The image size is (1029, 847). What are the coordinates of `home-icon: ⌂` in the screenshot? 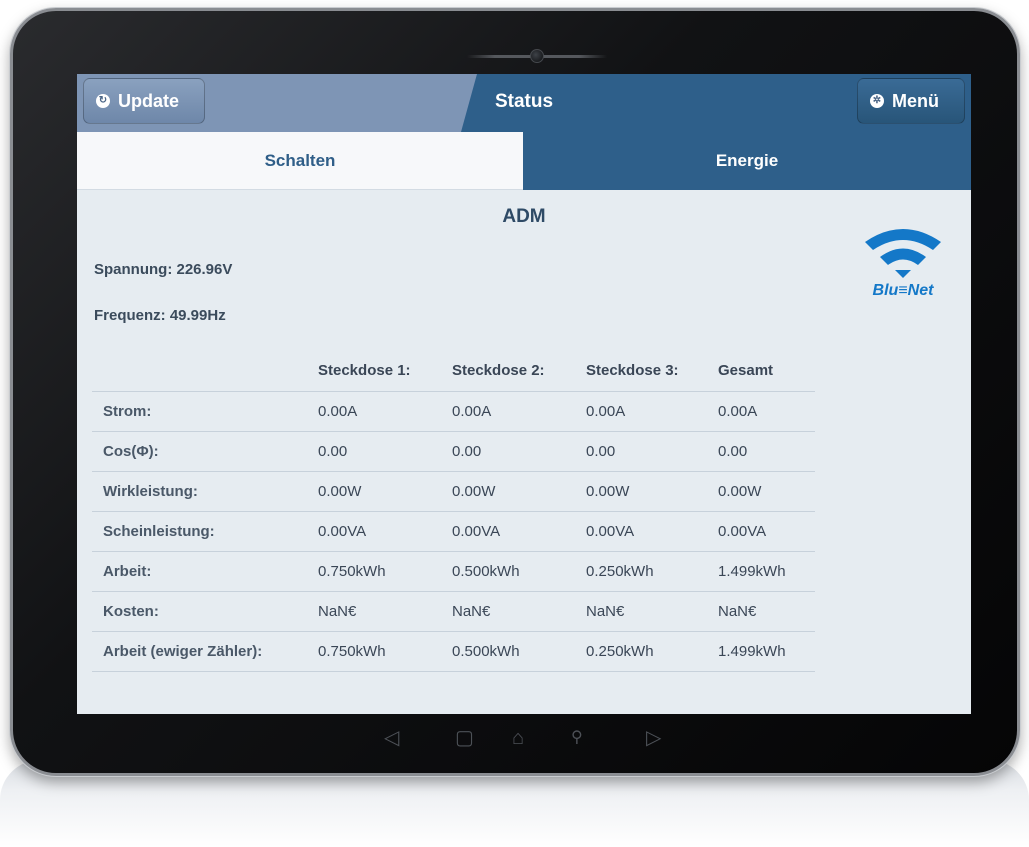 It's located at (518, 738).